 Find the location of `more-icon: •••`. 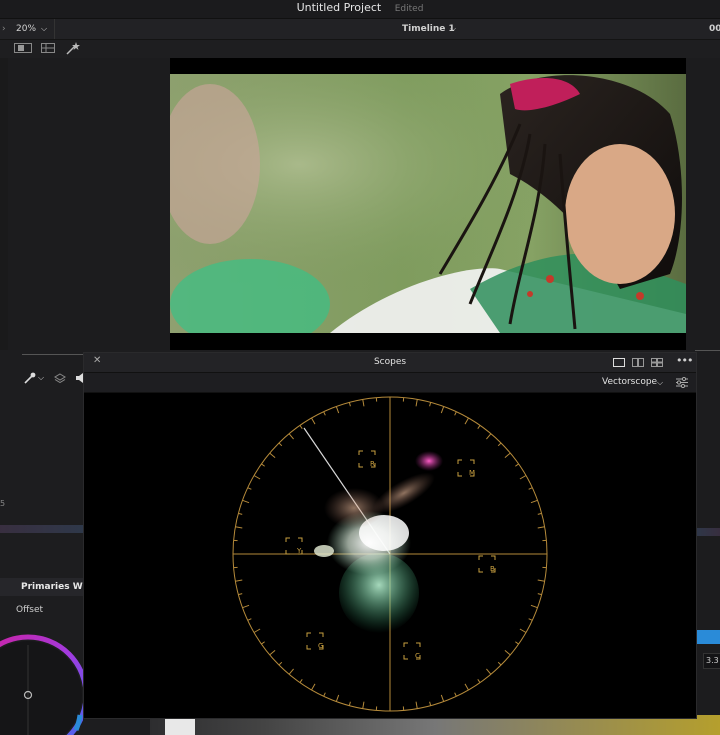

more-icon: ••• is located at coordinates (684, 360).